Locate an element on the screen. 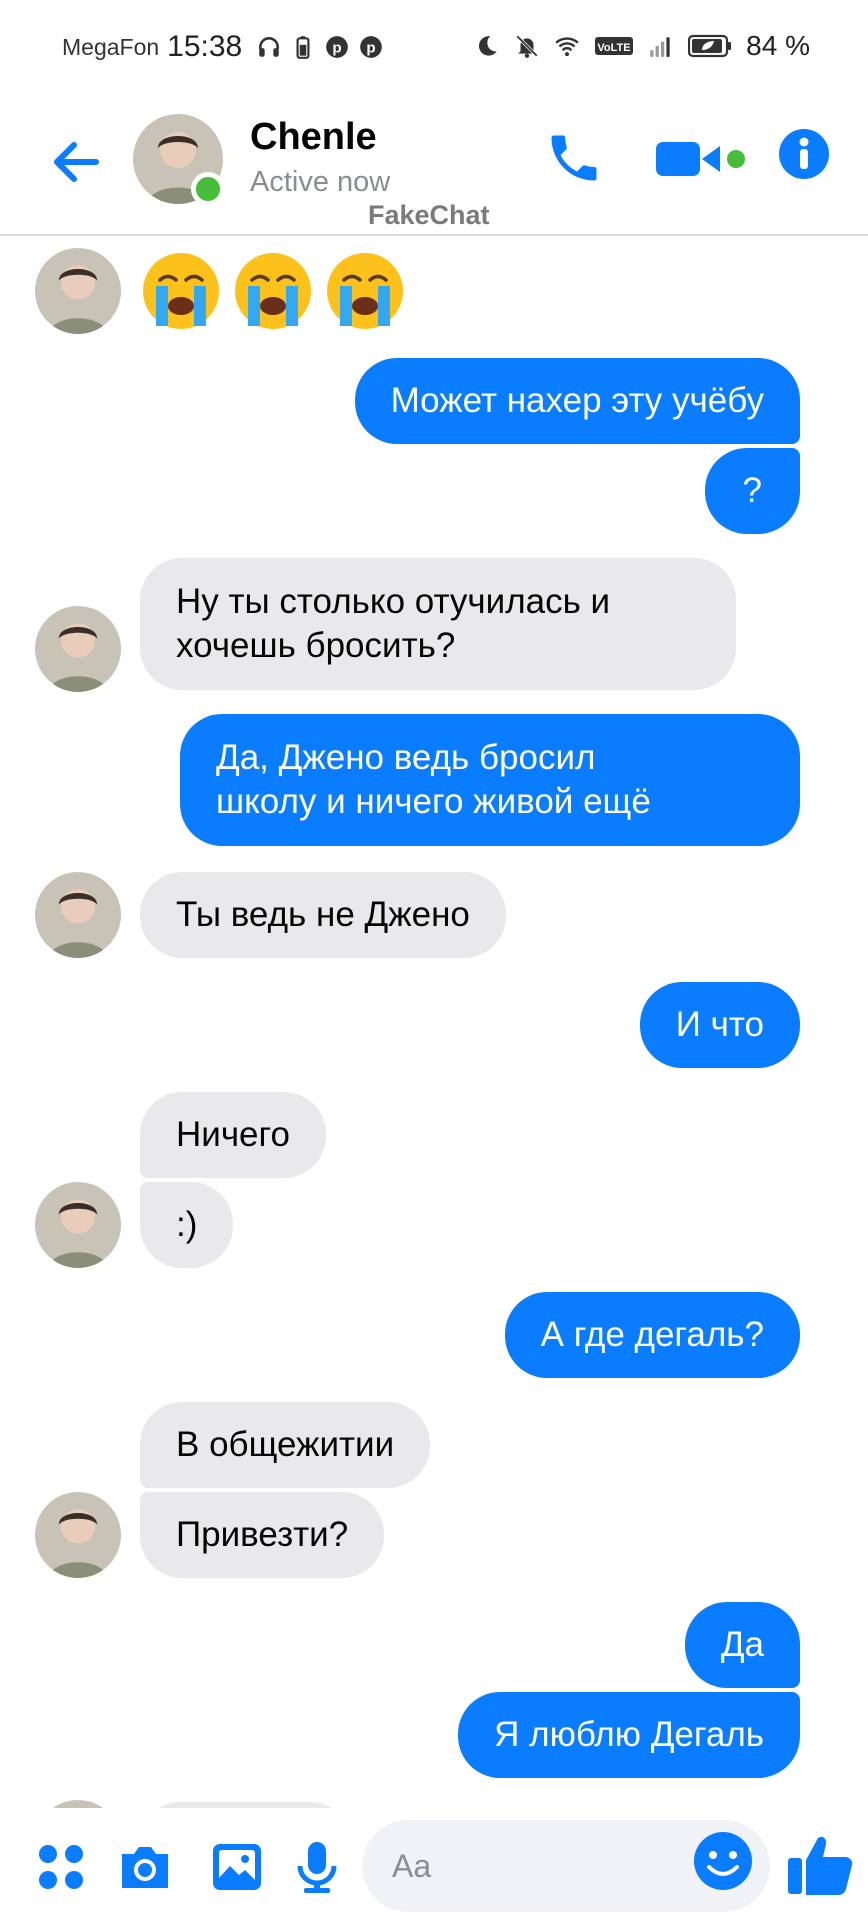 This screenshot has width=868, height=1920. message-bubble-outgoing: А где дегаль? is located at coordinates (652, 1335).